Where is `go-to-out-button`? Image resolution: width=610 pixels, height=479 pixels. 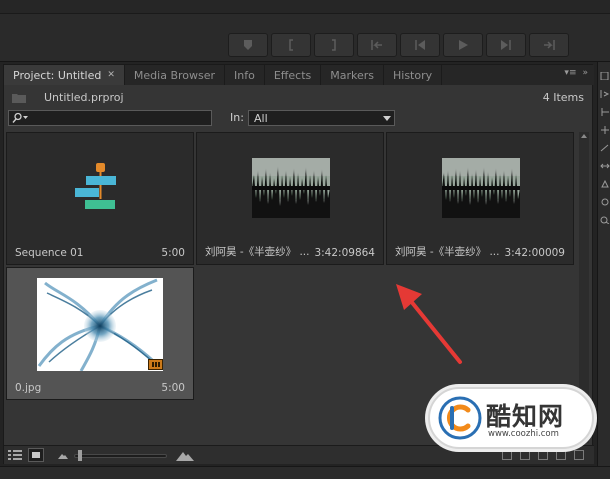 go-to-out-button is located at coordinates (549, 45).